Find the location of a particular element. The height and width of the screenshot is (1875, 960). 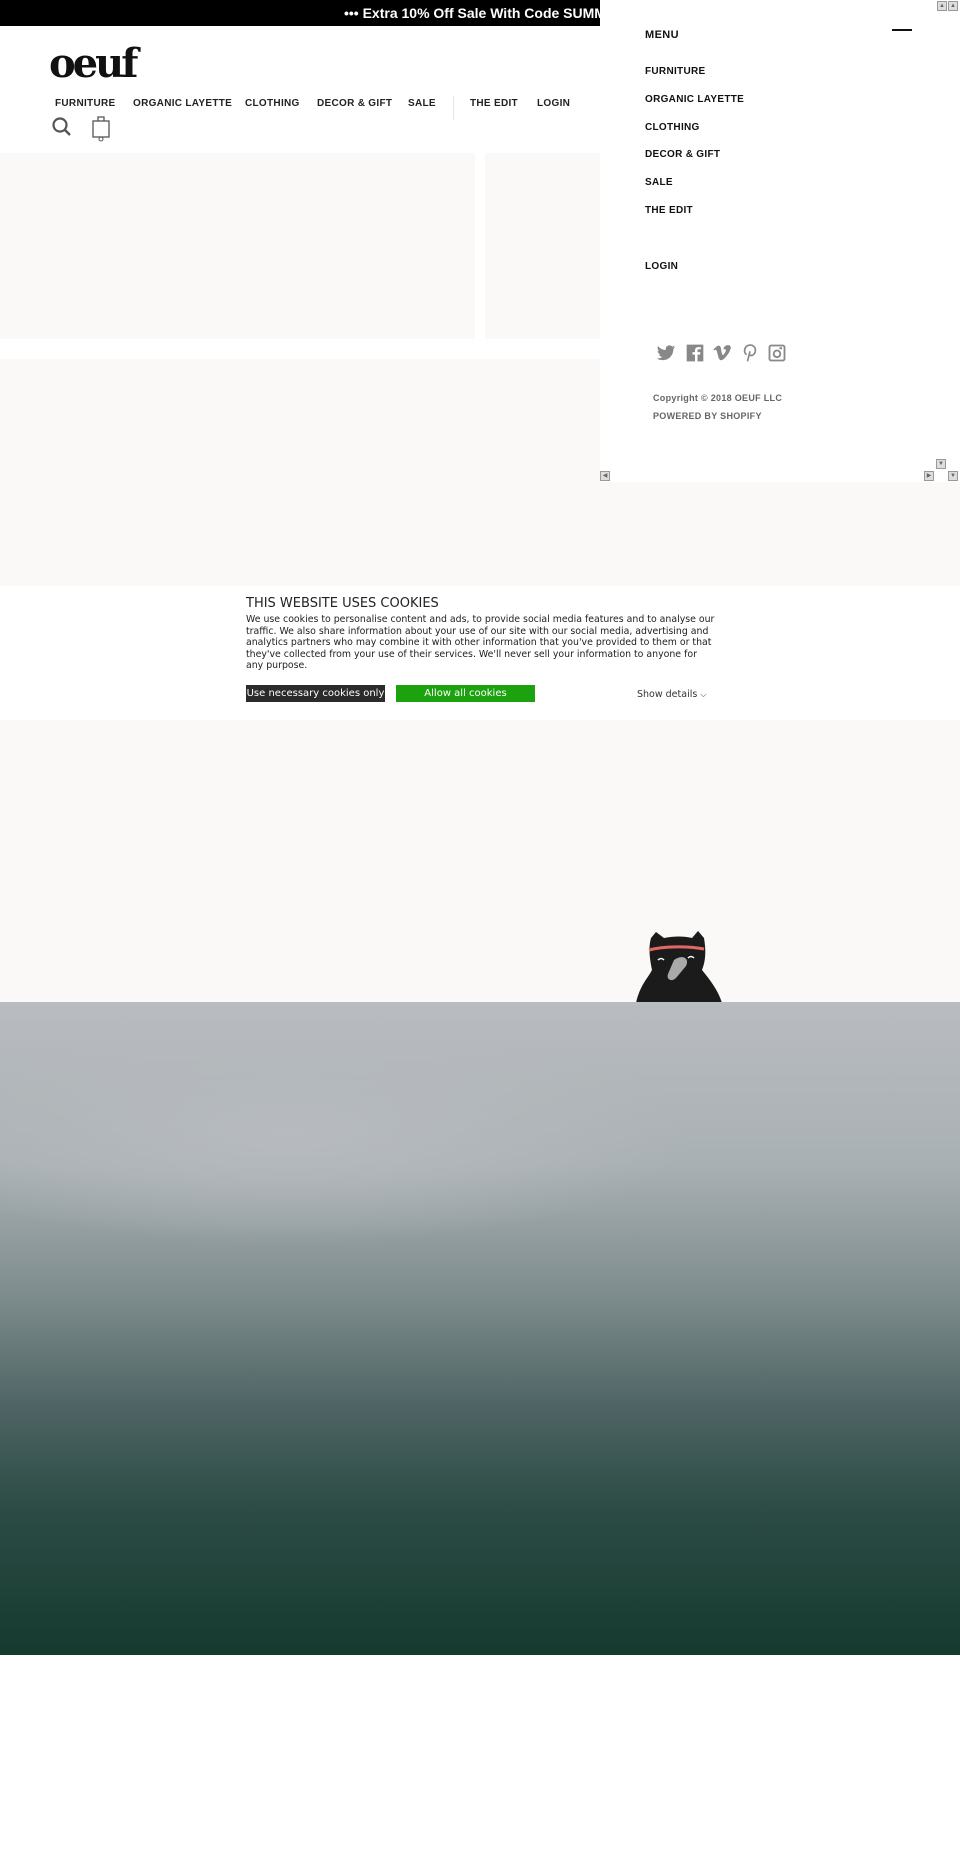

menu-item-sale: SALE is located at coordinates (659, 182).